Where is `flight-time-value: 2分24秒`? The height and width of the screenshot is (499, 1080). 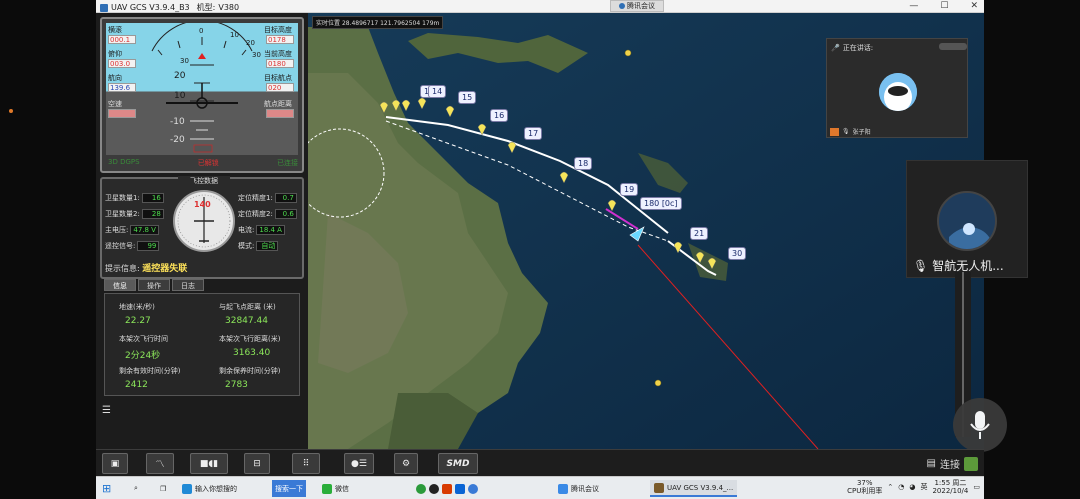
flight-time-value: 2分24秒 is located at coordinates (143, 356).